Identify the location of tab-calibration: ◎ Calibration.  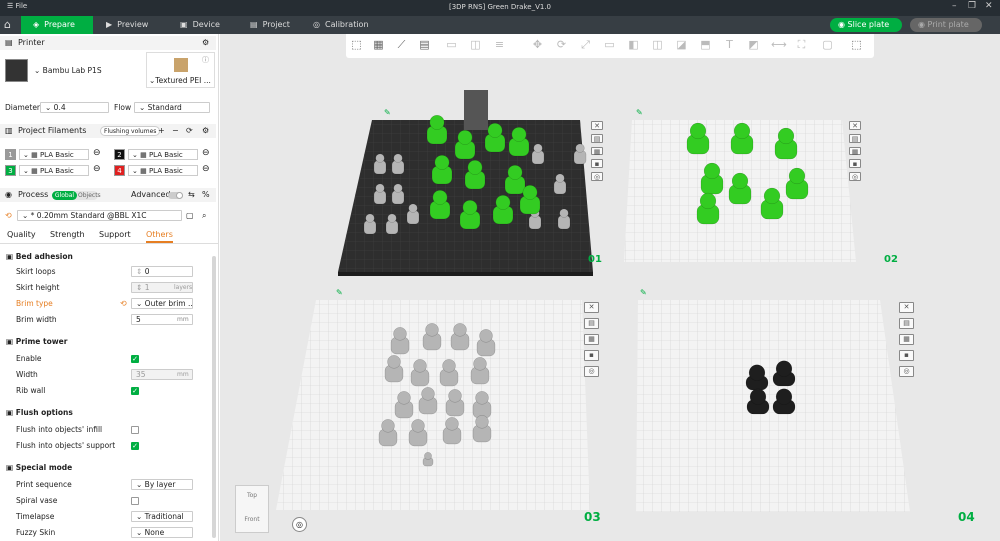
(341, 25).